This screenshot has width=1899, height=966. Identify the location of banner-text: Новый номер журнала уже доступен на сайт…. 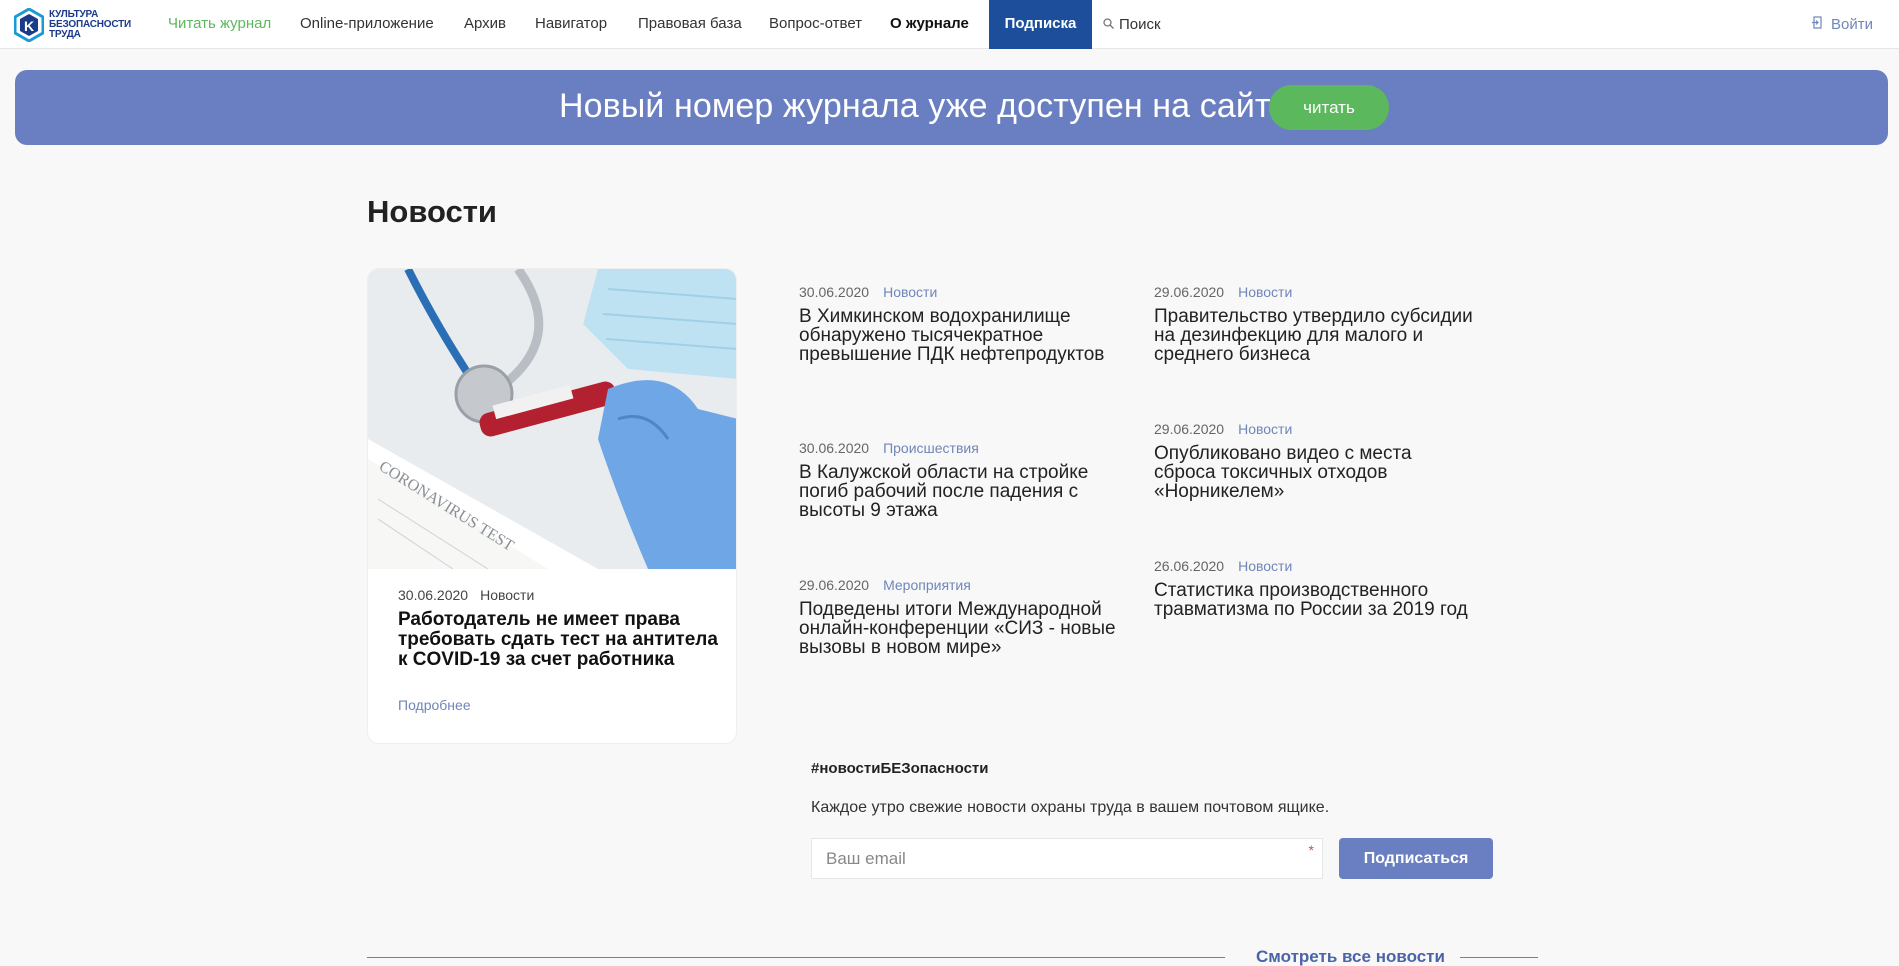
(929, 106).